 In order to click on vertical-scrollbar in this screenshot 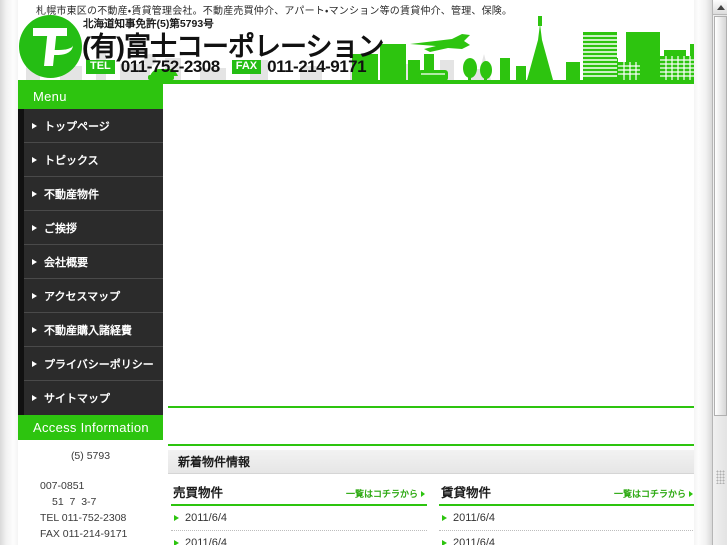, I will do `click(719, 272)`.